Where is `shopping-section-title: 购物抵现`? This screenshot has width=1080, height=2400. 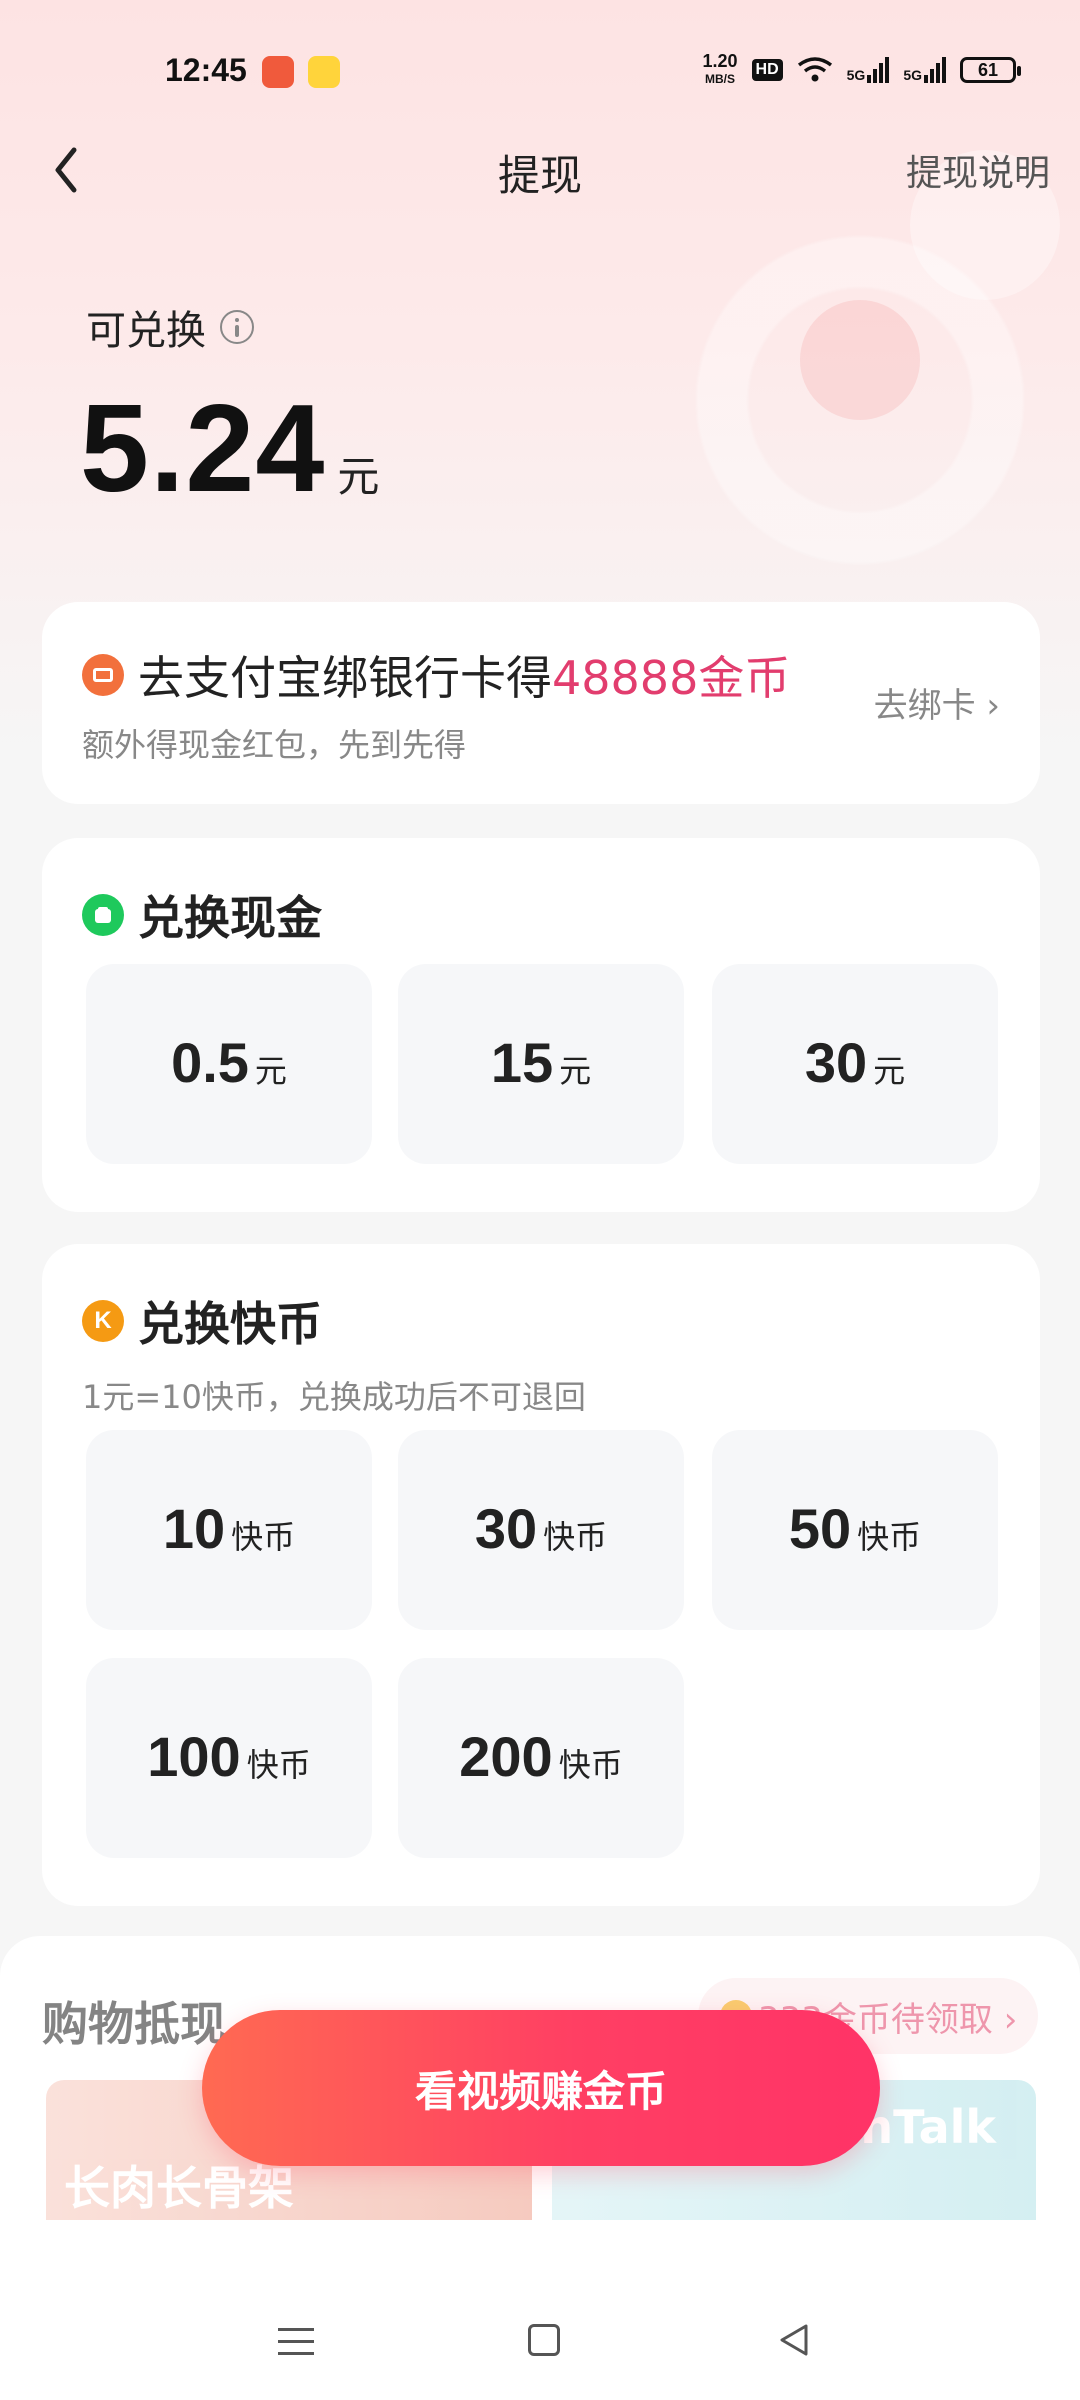 shopping-section-title: 购物抵现 is located at coordinates (134, 2024).